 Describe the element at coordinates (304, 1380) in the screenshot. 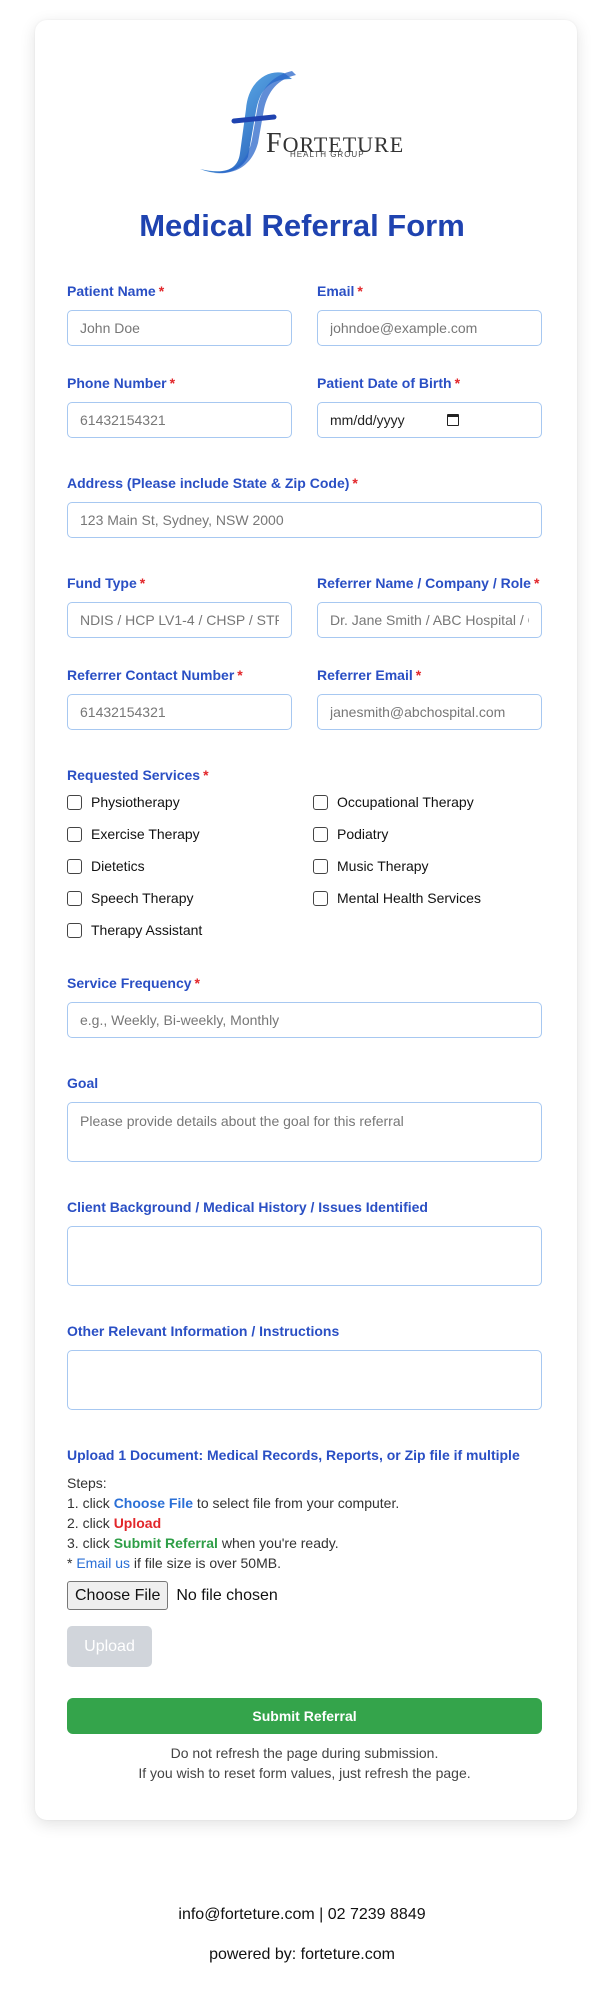

I see `other-info-textarea` at that location.